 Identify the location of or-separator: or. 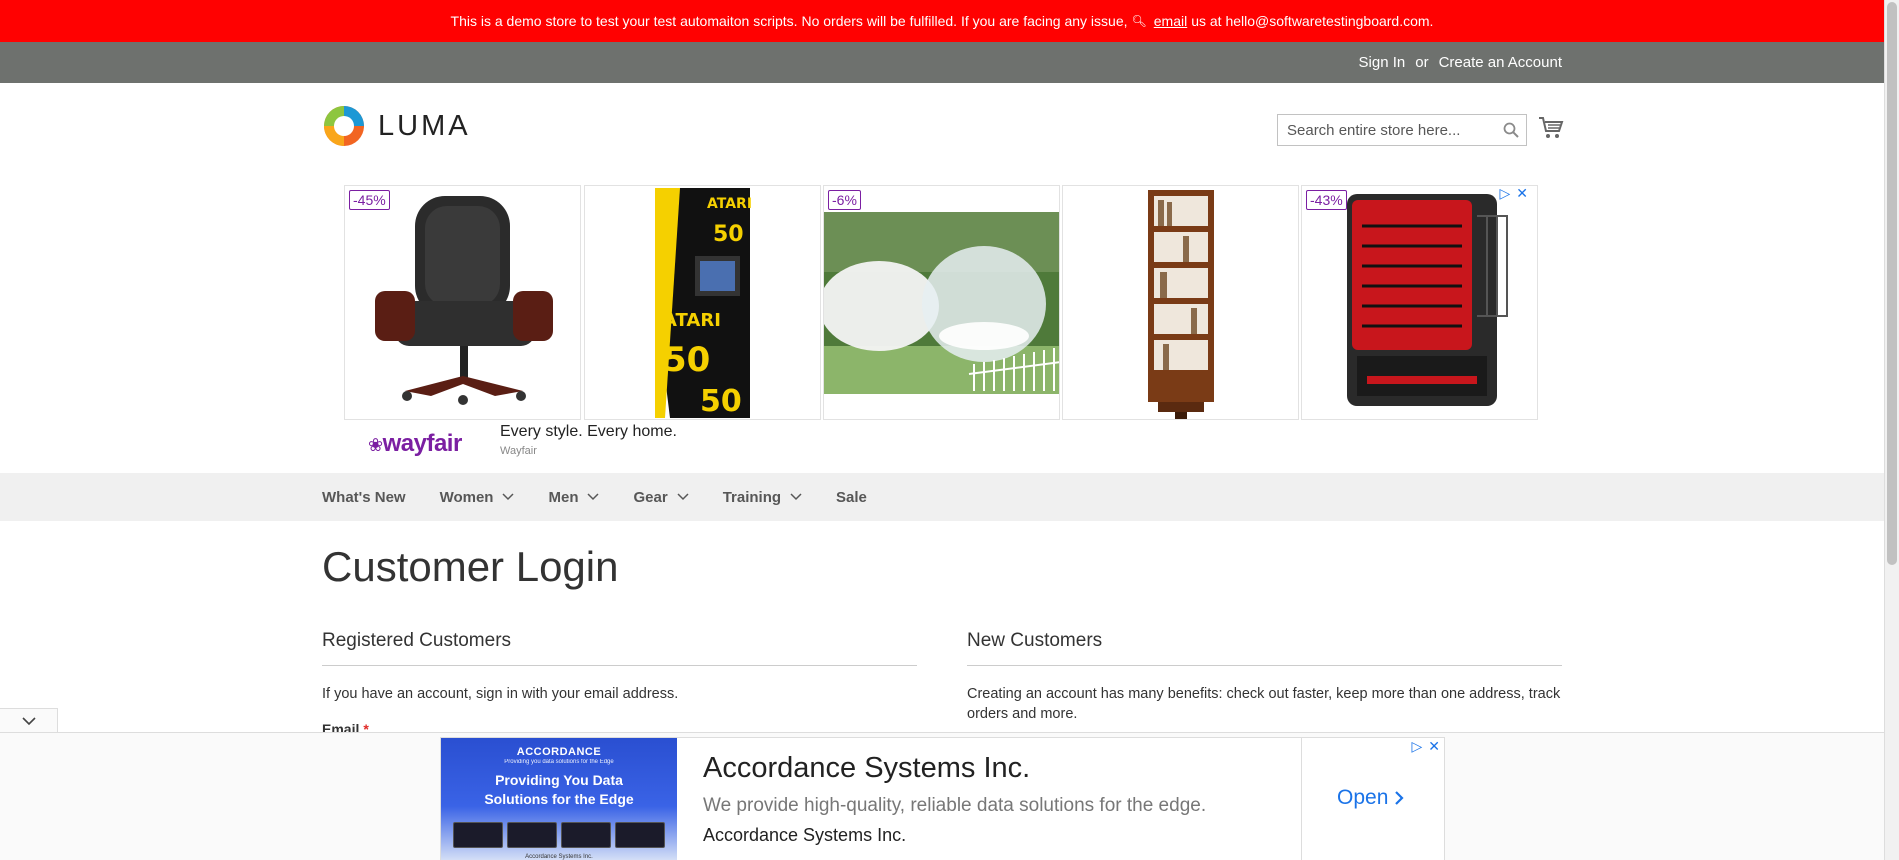
(1422, 62).